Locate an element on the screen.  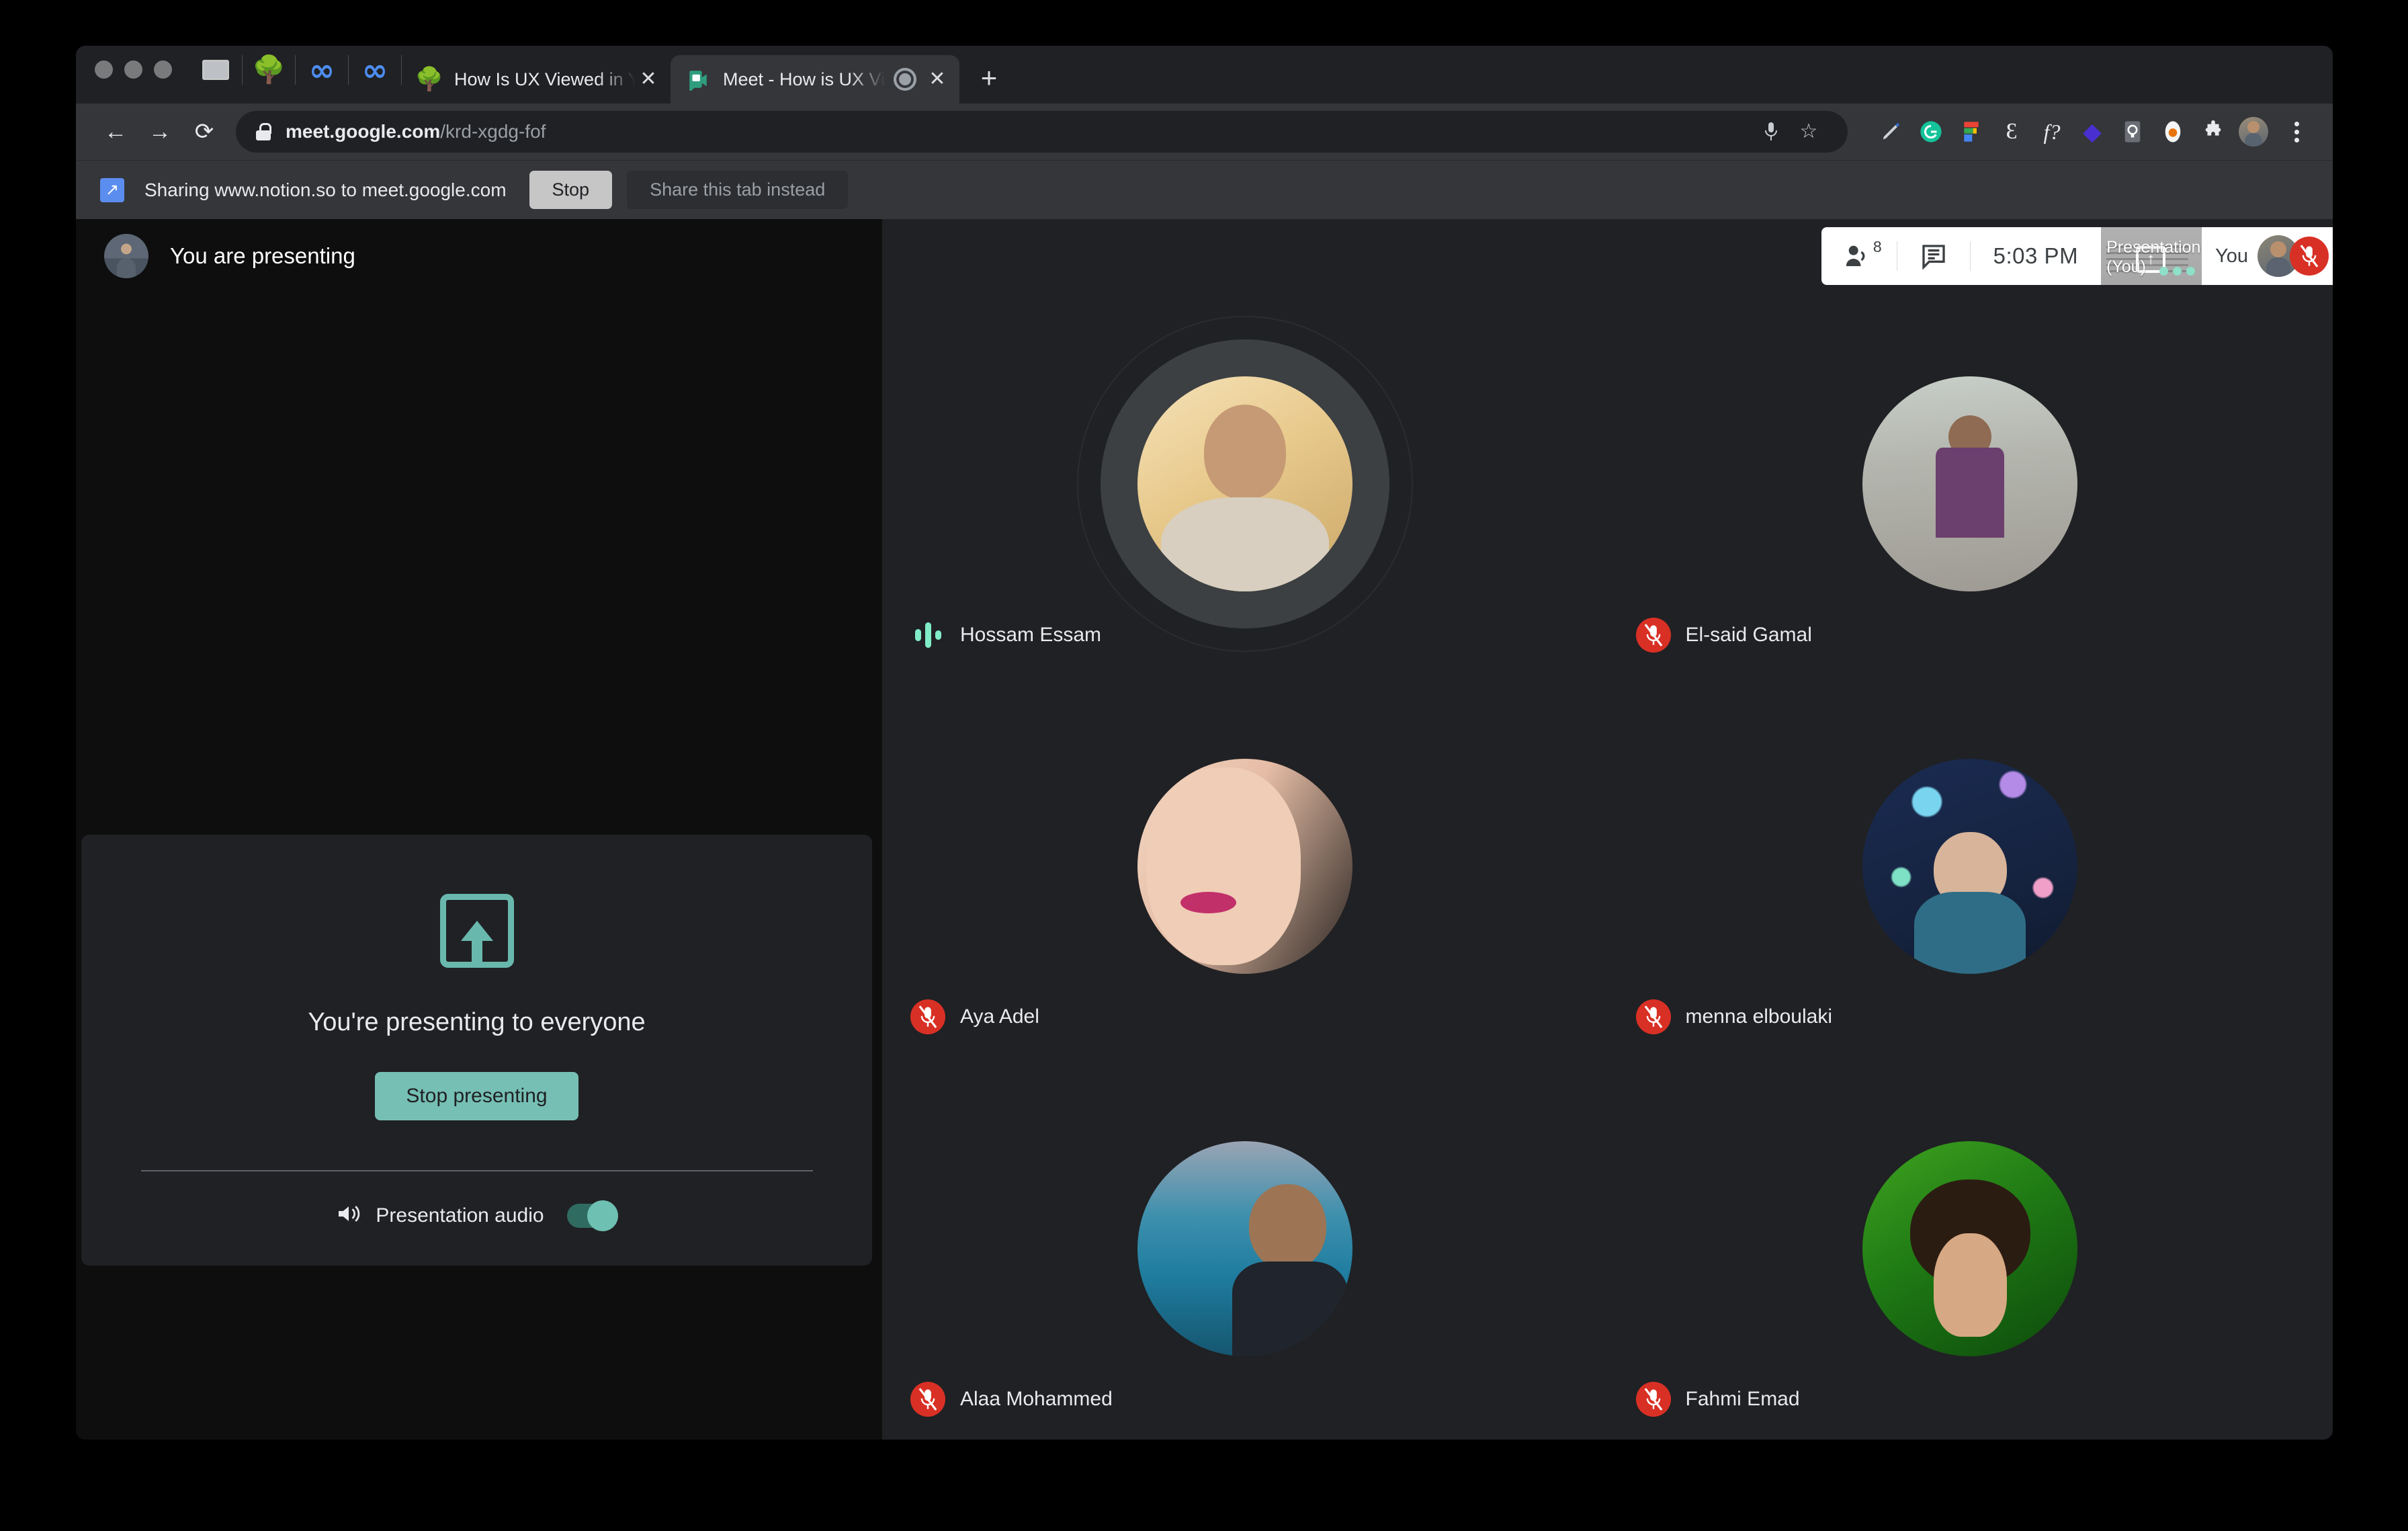
share-this-tab-button: Share this tab instead is located at coordinates (738, 190).